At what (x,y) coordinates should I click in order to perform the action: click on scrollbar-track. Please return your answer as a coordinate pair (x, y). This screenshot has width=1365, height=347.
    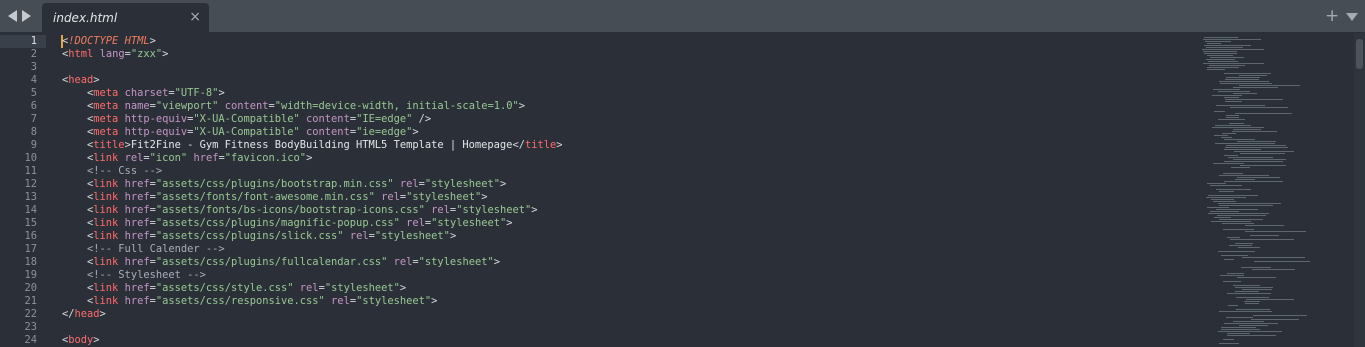
    Looking at the image, I should click on (1359, 190).